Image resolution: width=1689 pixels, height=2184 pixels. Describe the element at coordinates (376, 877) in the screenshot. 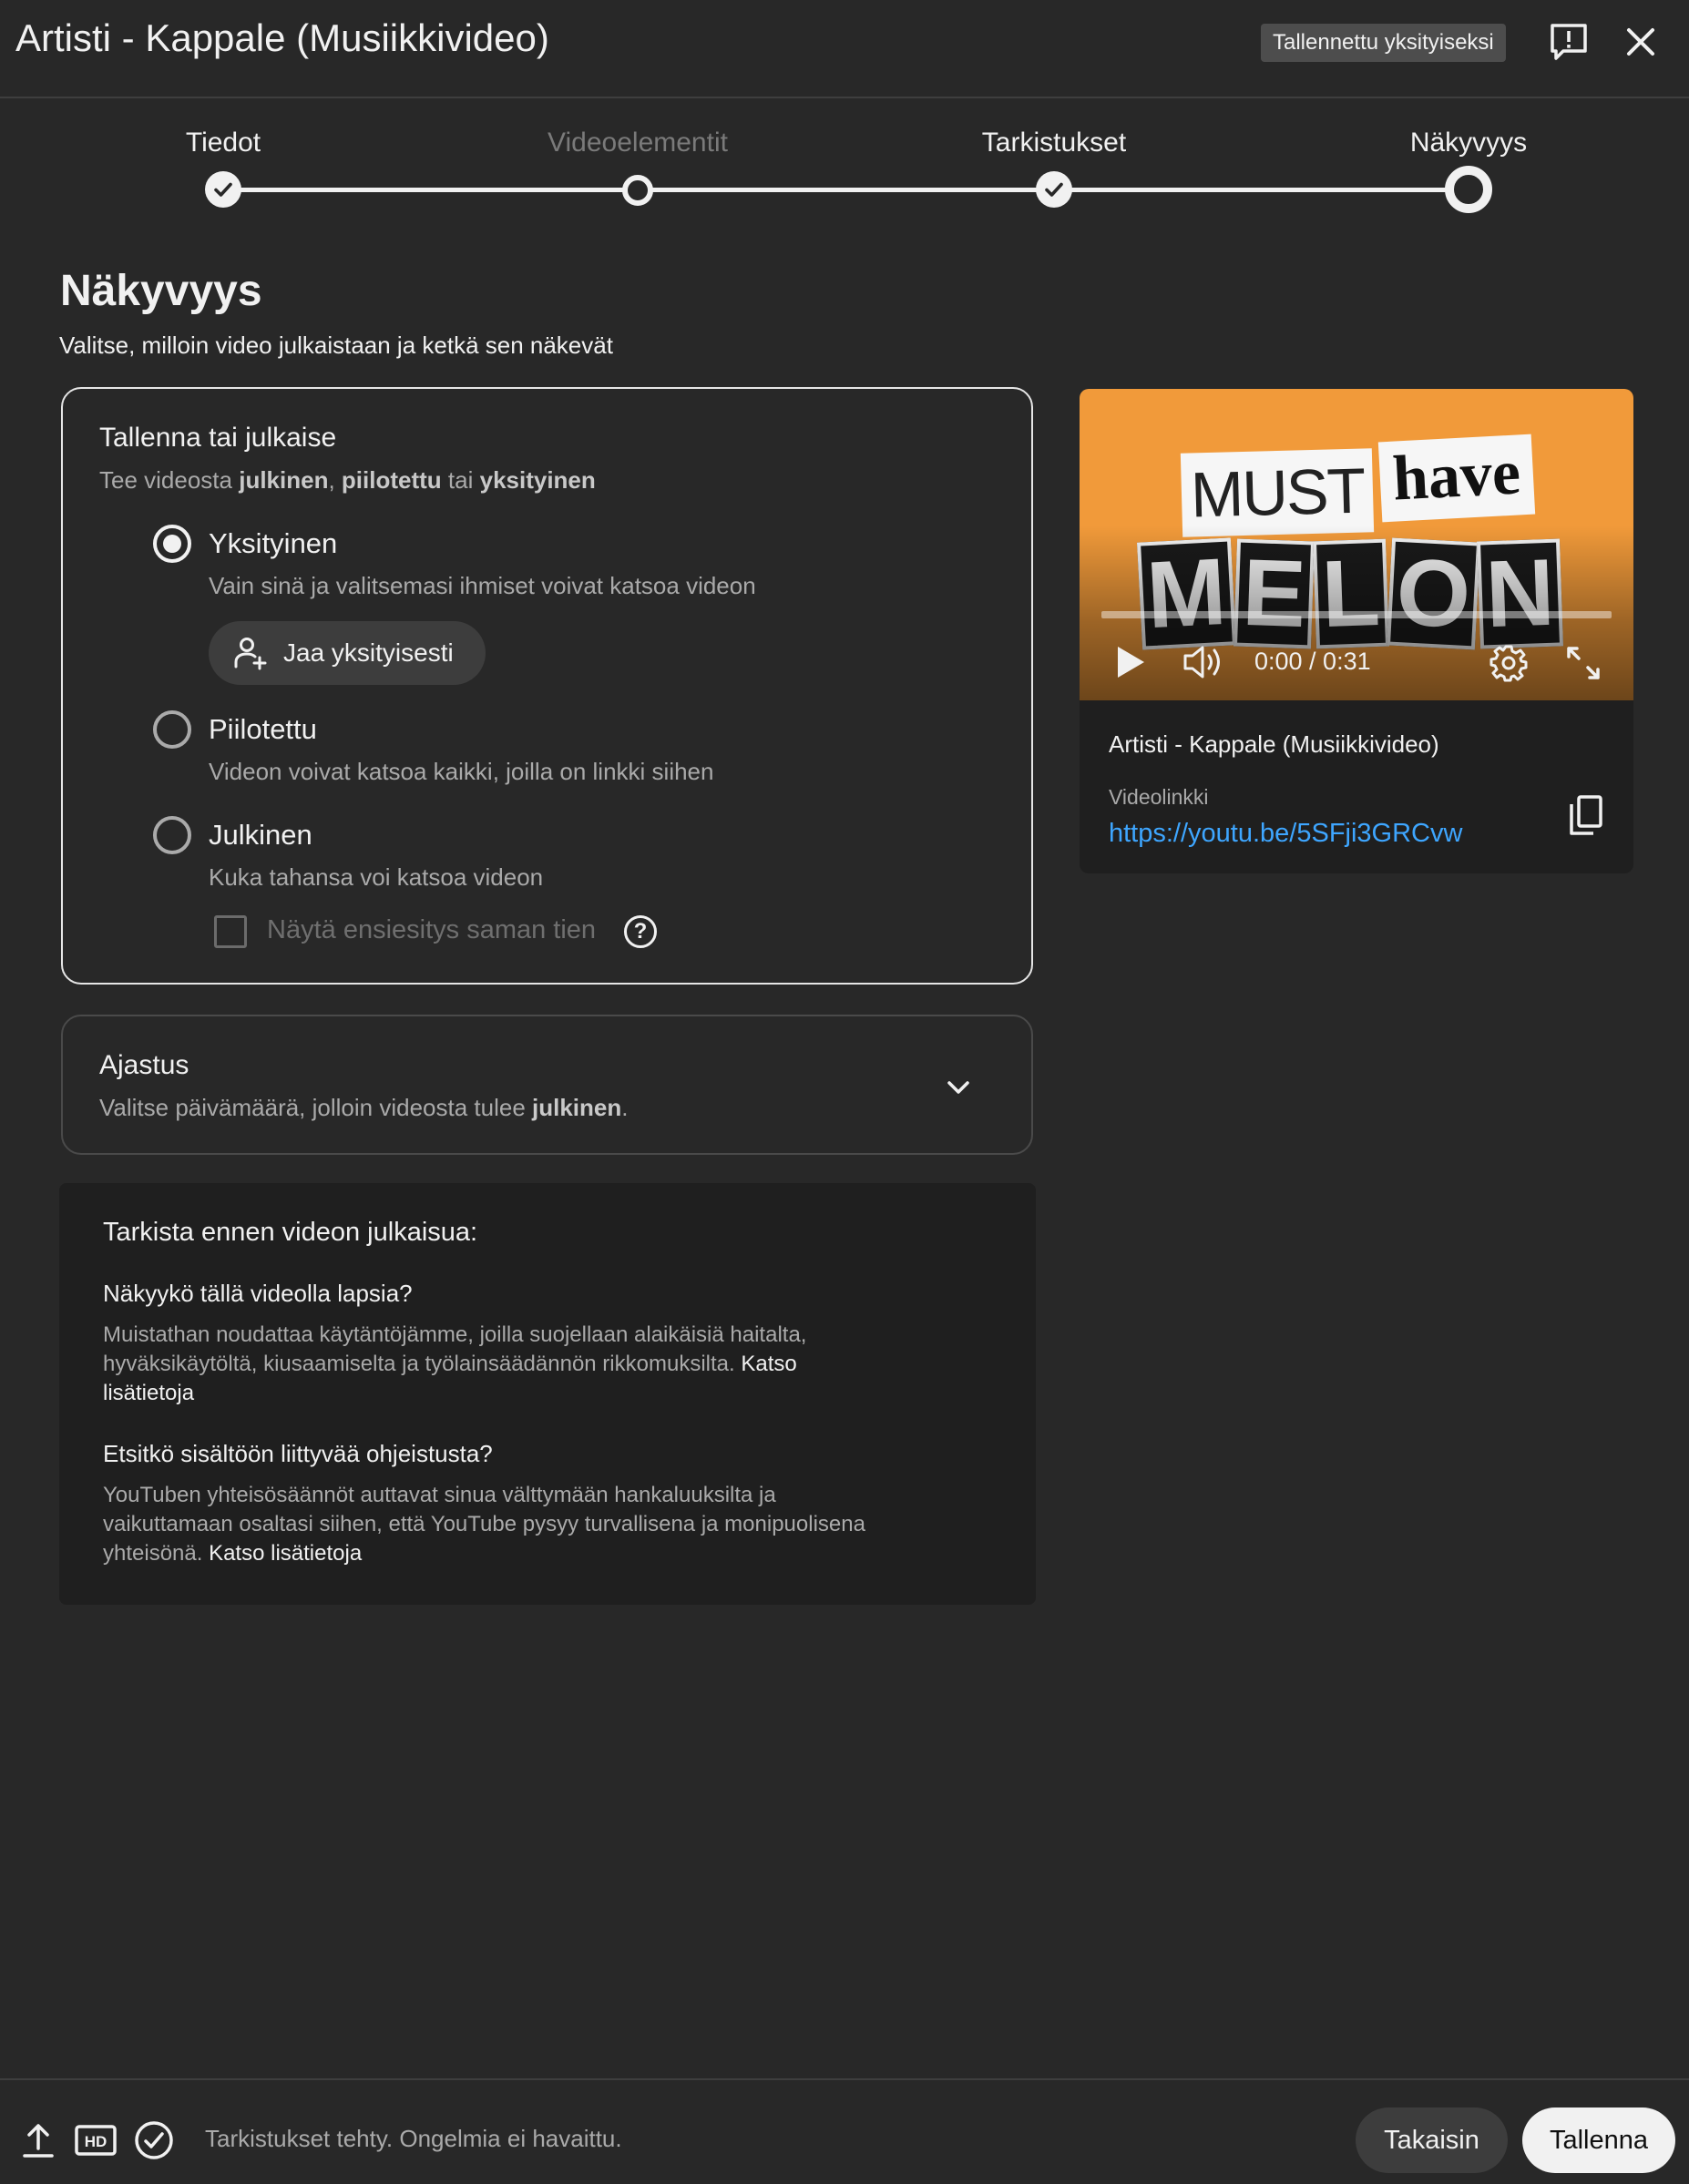

I see `option-public-desc: Kuka tahansa voi katsoa videon` at that location.